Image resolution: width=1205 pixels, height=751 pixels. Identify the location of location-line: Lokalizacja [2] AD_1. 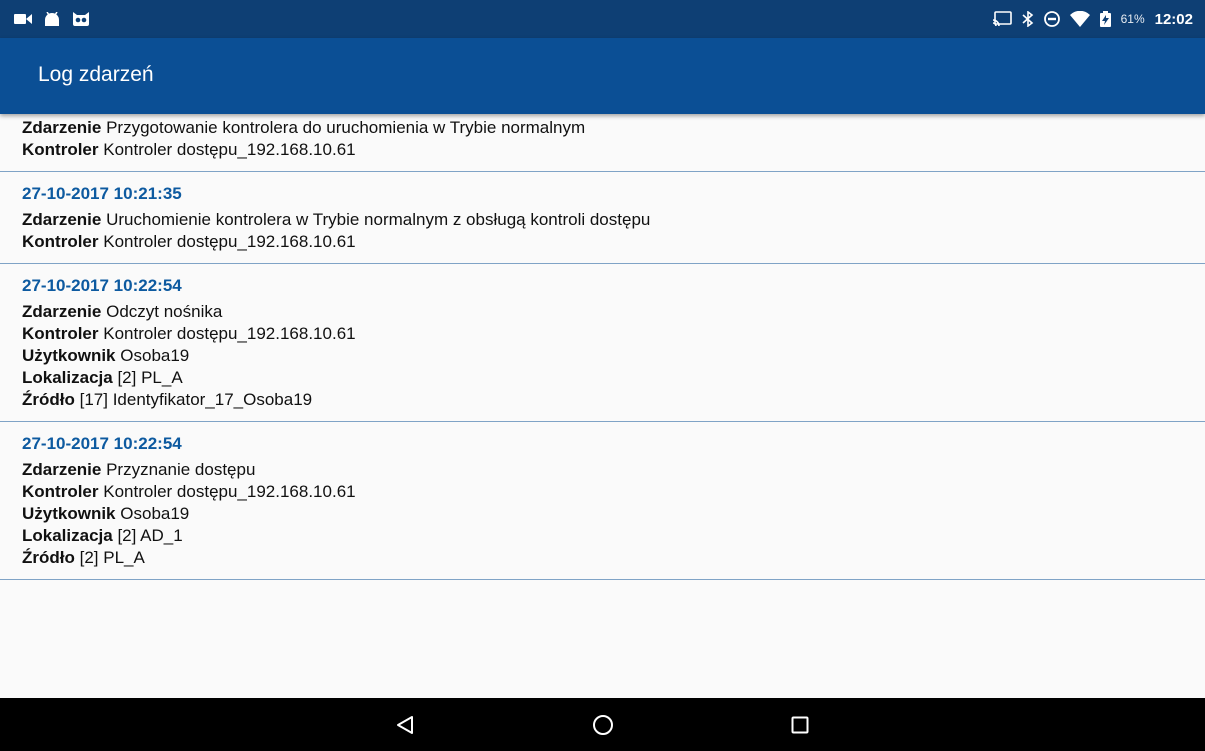
(602, 536).